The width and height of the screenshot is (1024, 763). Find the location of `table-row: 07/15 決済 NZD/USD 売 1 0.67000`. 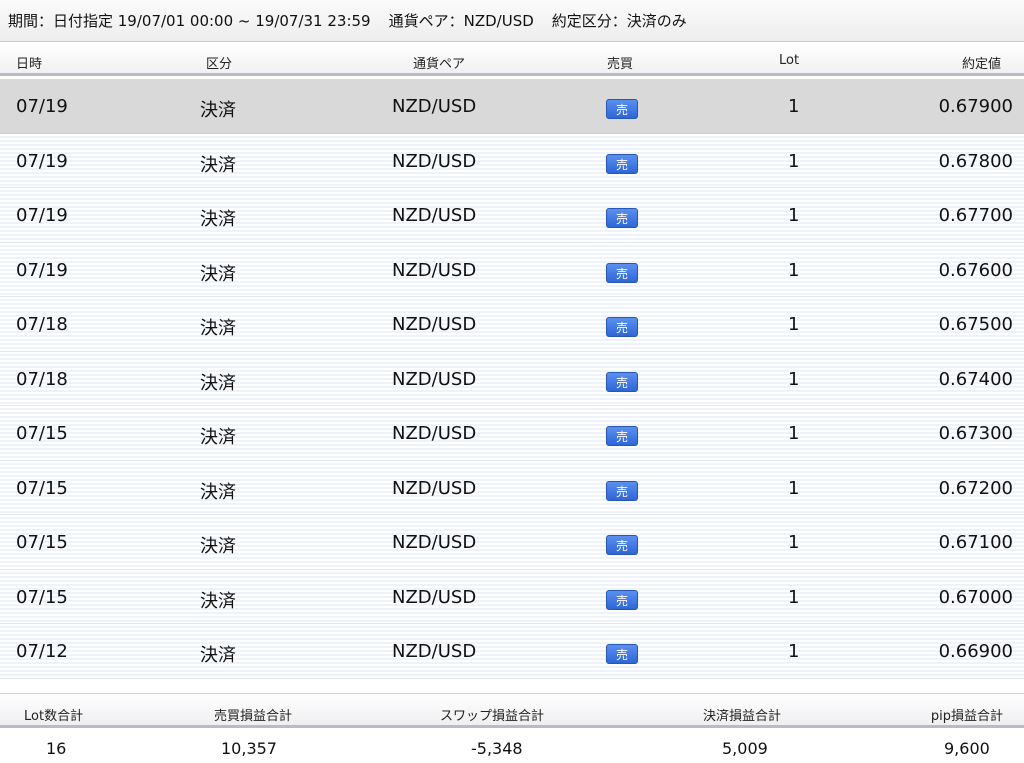

table-row: 07/15 決済 NZD/USD 売 1 0.67000 is located at coordinates (512, 596).